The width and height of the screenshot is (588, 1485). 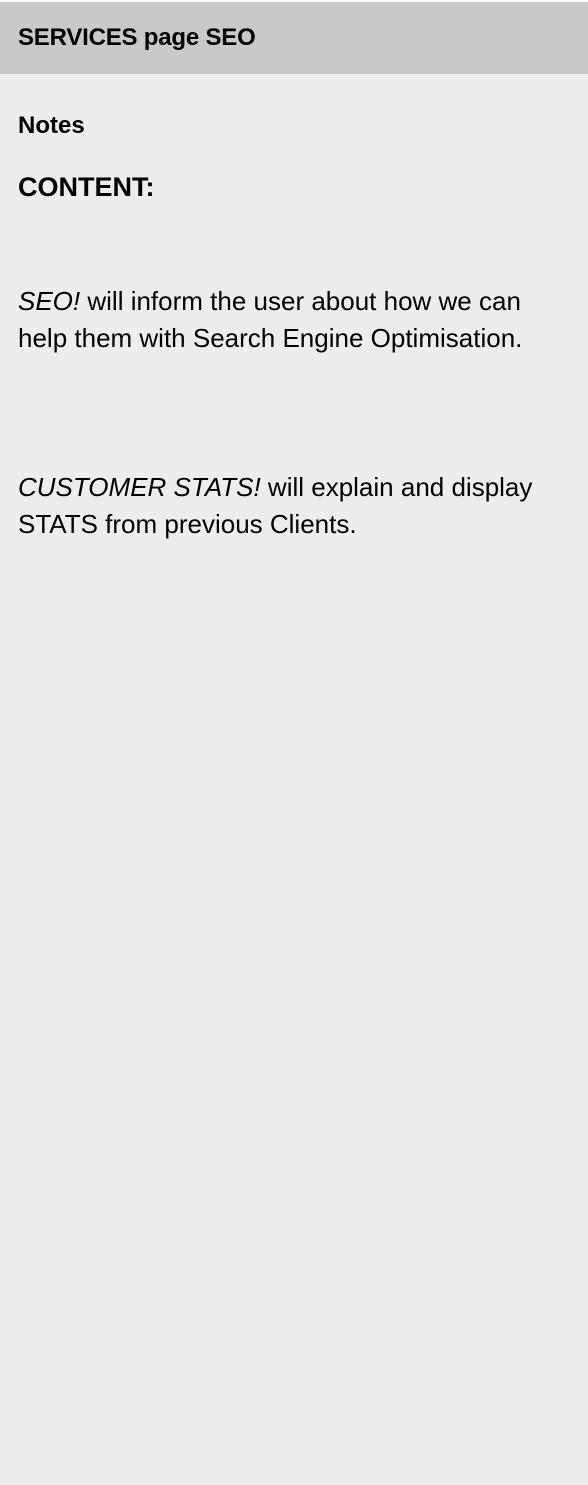 I want to click on content-heading: CONTENT:, so click(x=86, y=187).